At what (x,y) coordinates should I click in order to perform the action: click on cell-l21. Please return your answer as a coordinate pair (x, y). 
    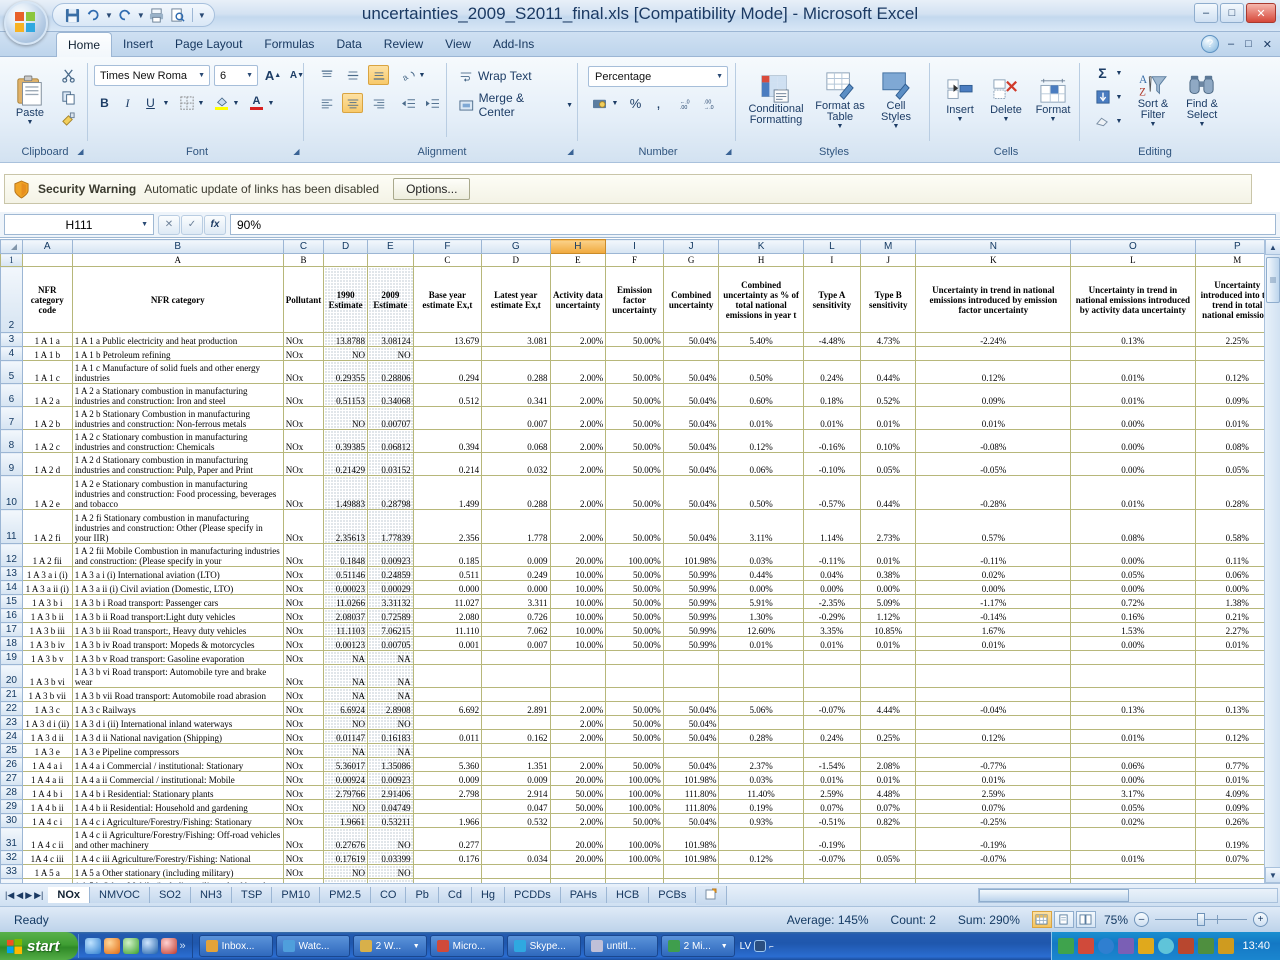
    Looking at the image, I should click on (832, 694).